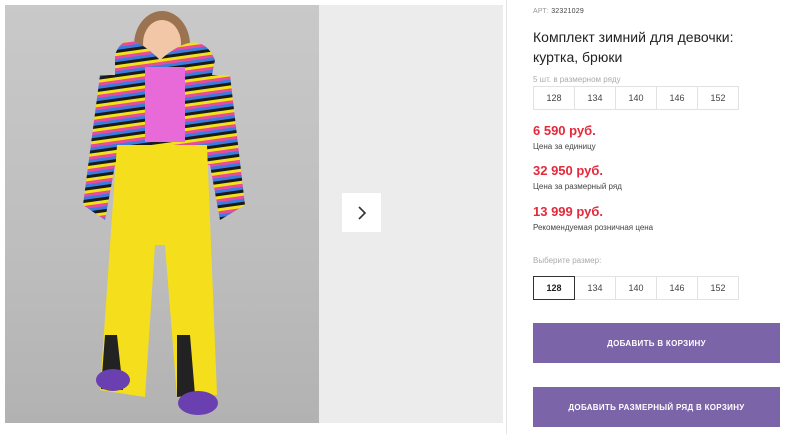 The image size is (800, 434). Describe the element at coordinates (541, 11) in the screenshot. I see `article-label: АРТ:` at that location.